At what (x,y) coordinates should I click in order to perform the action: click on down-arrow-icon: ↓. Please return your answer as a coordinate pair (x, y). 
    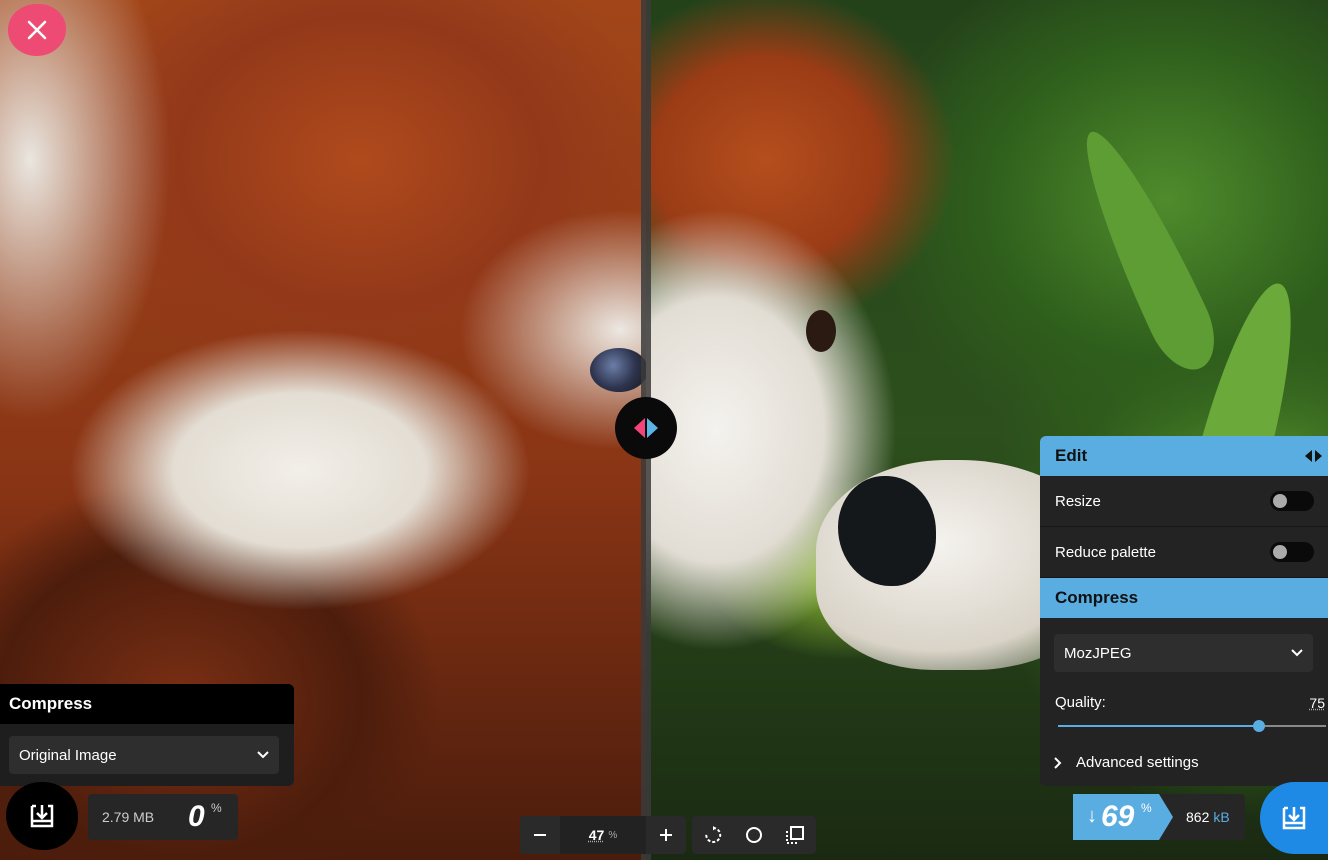
    Looking at the image, I should click on (1092, 816).